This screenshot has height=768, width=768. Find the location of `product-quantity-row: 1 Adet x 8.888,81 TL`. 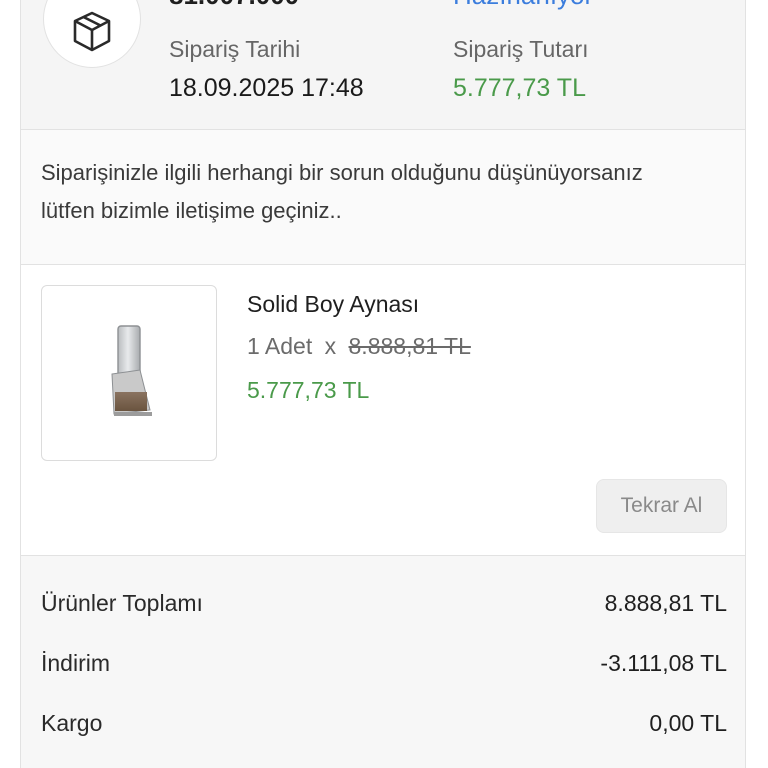

product-quantity-row: 1 Adet x 8.888,81 TL is located at coordinates (359, 346).